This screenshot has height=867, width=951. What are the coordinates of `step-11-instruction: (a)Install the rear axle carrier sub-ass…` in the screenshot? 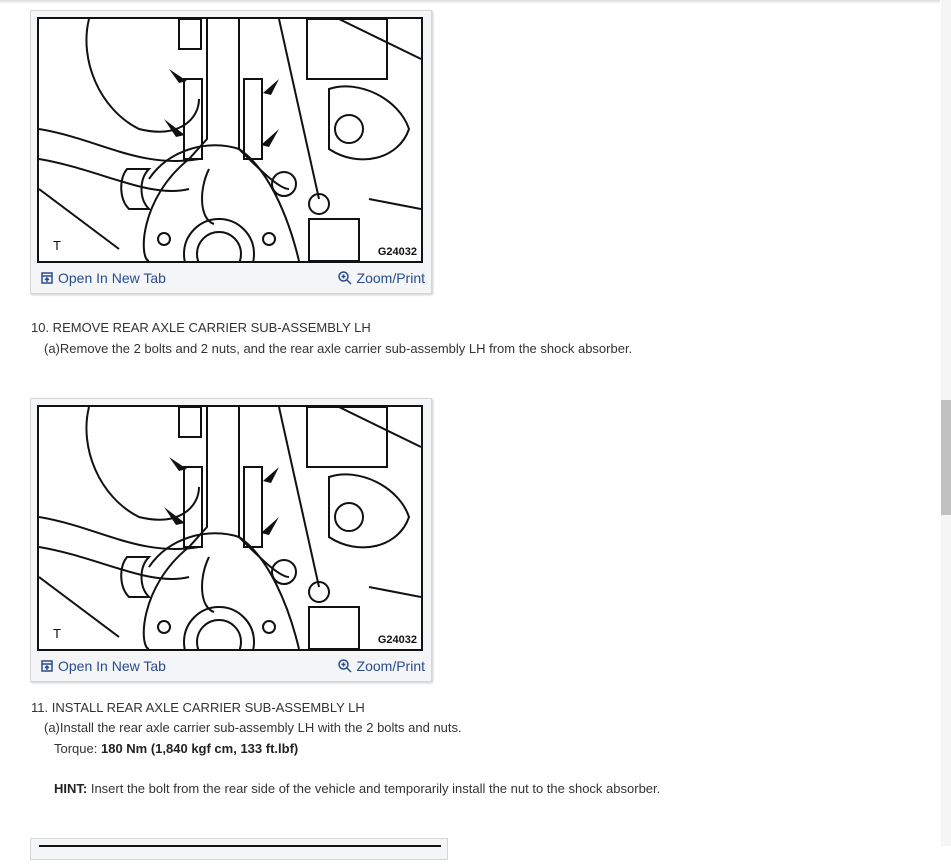 It's located at (253, 727).